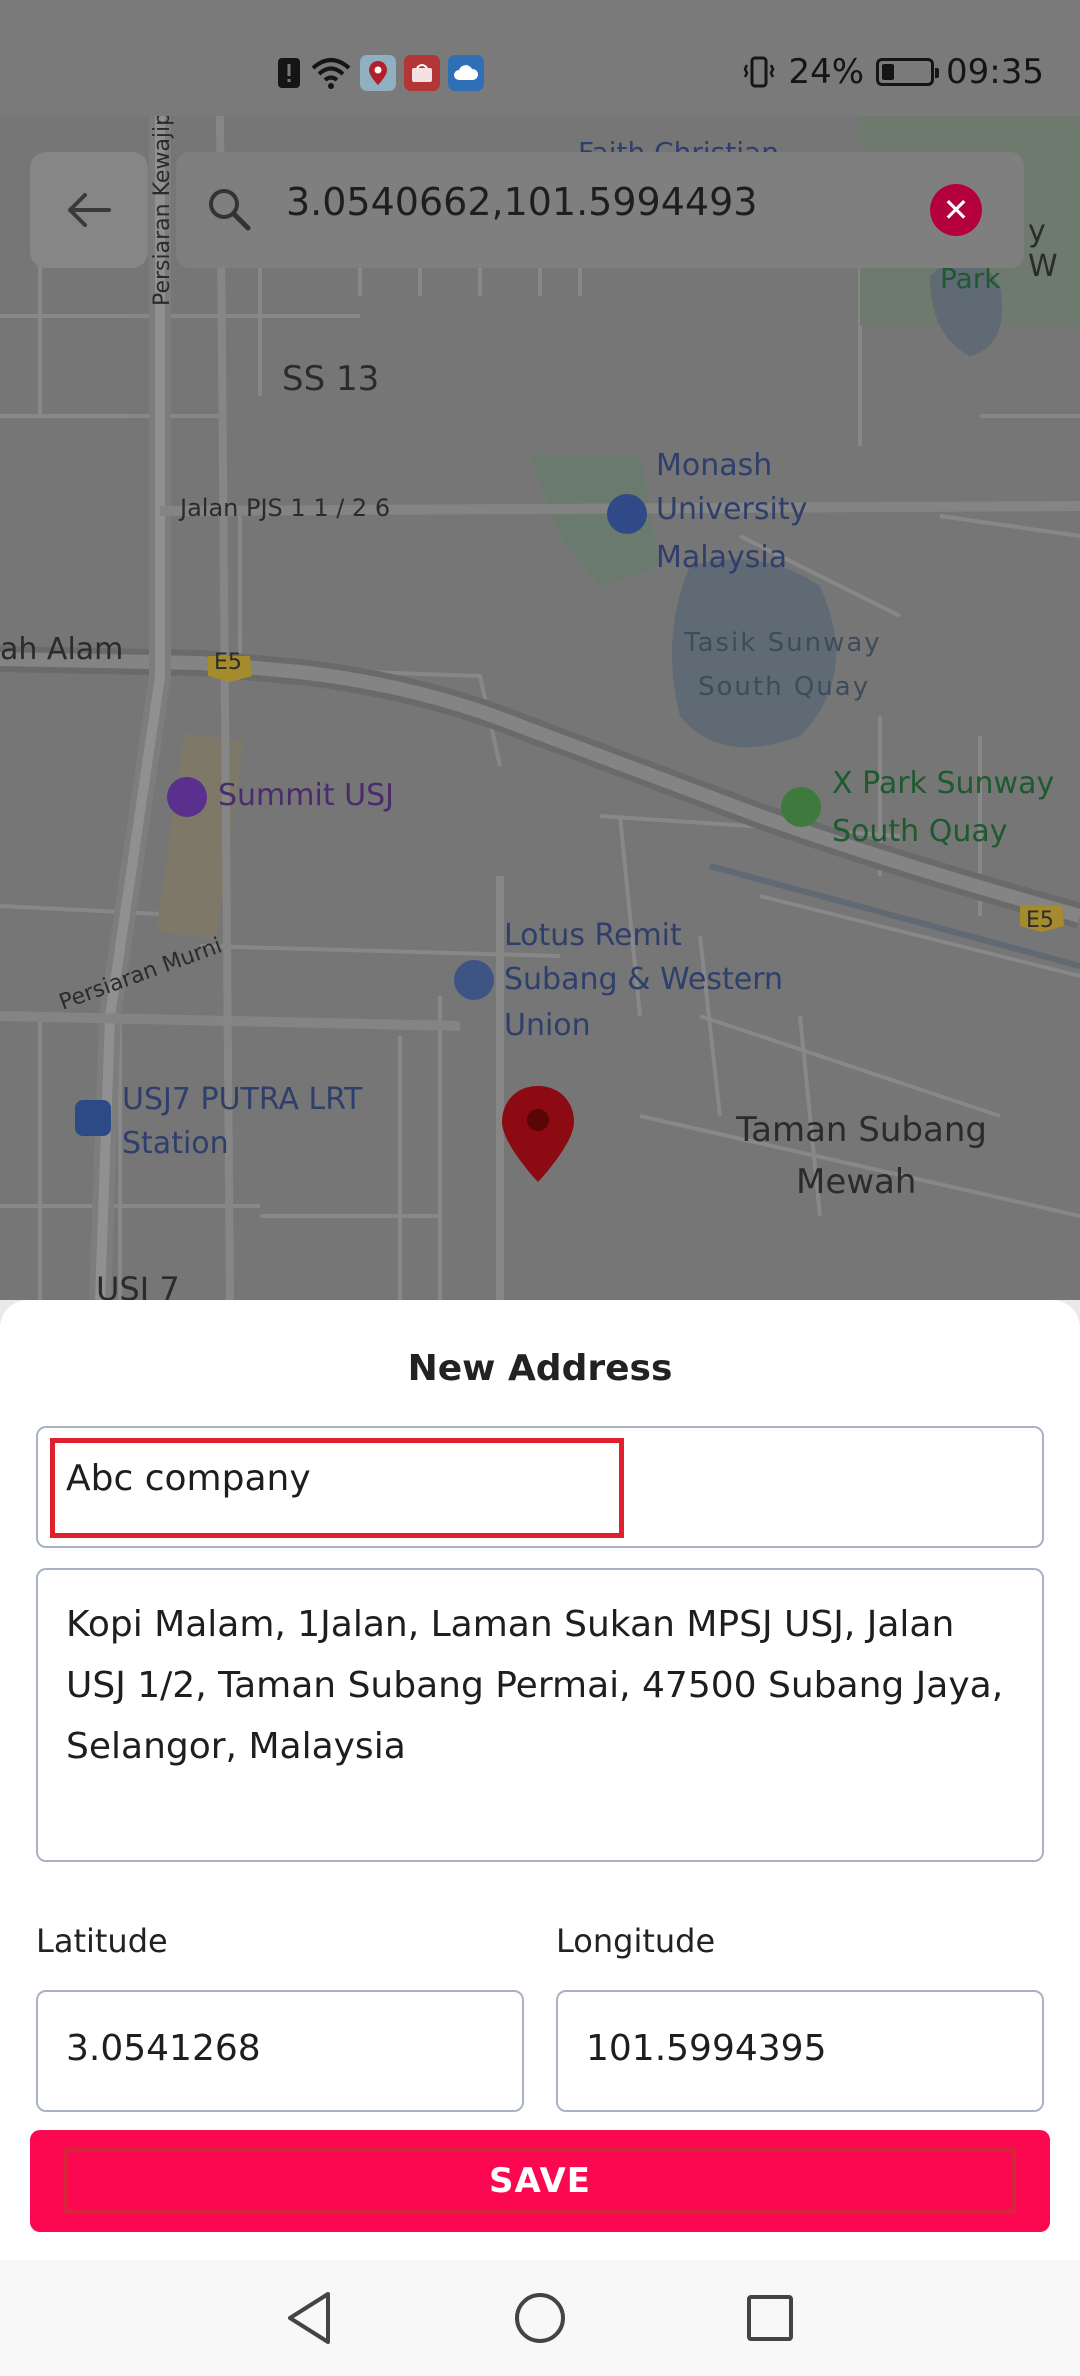 This screenshot has height=2376, width=1080. I want to click on battery-percent: 24%, so click(826, 72).